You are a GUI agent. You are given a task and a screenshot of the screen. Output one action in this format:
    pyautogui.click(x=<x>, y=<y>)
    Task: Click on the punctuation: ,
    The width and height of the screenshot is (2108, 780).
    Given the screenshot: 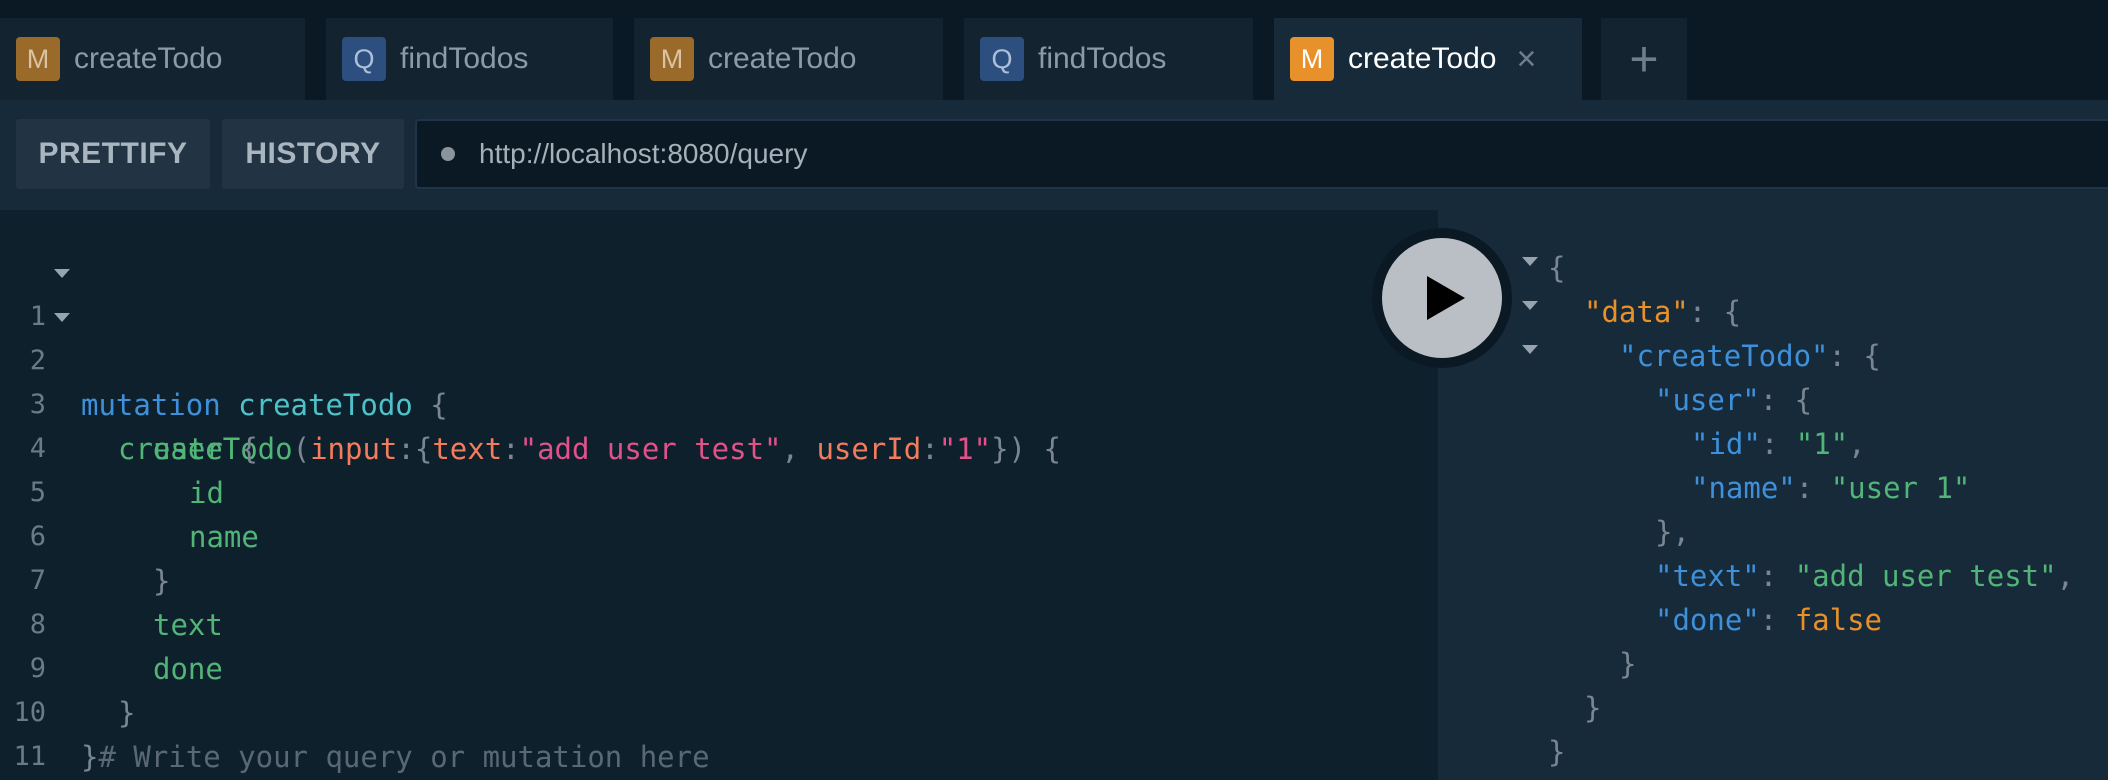 What is the action you would take?
    pyautogui.click(x=799, y=449)
    